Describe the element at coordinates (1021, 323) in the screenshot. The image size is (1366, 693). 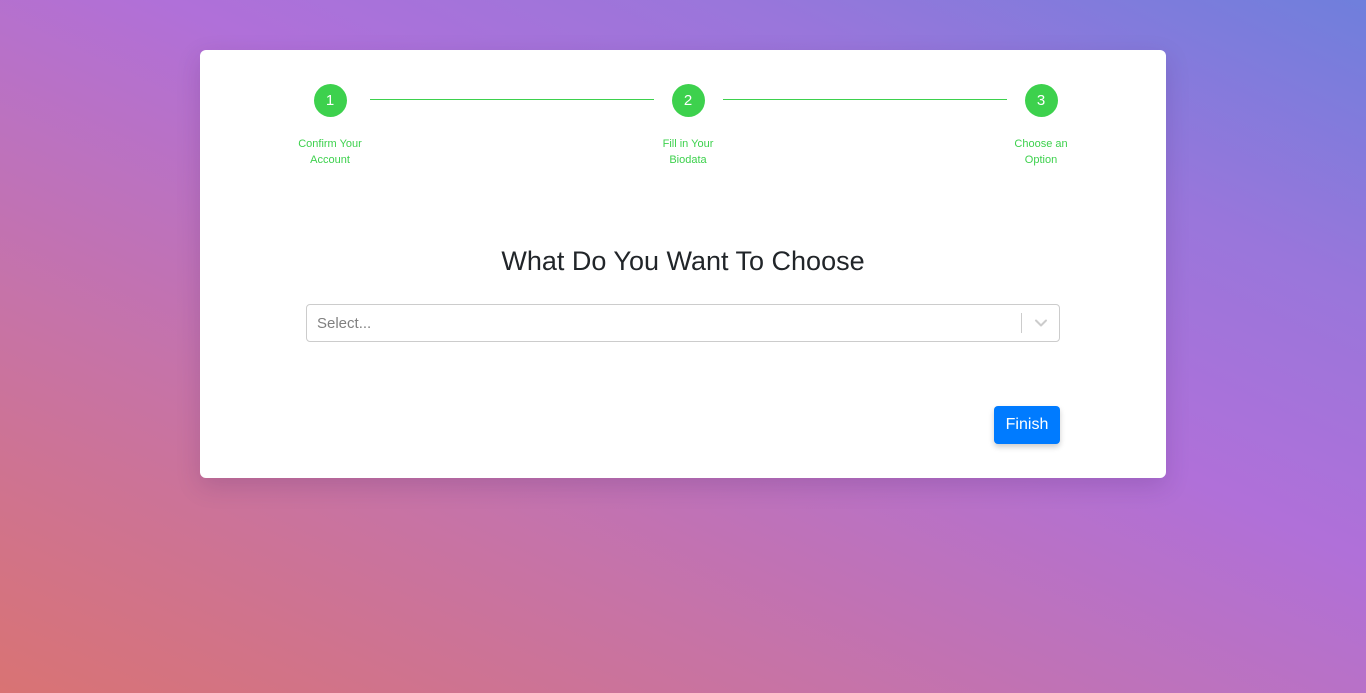
I see `select-separator` at that location.